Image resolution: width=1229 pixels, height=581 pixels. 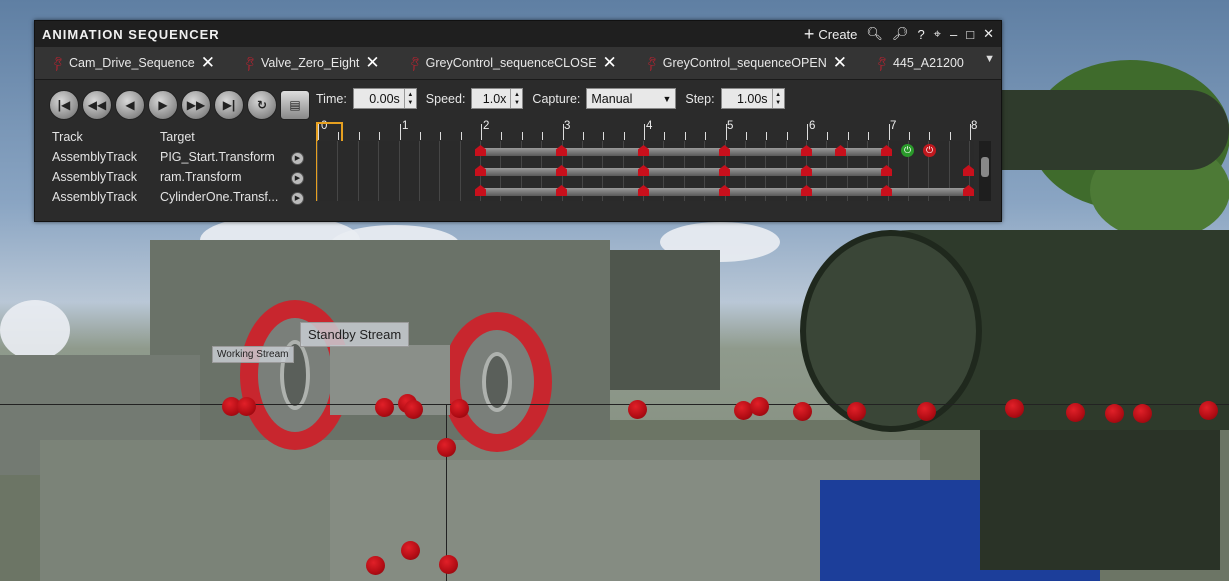 What do you see at coordinates (262, 105) in the screenshot?
I see `loop-icon: ↻` at bounding box center [262, 105].